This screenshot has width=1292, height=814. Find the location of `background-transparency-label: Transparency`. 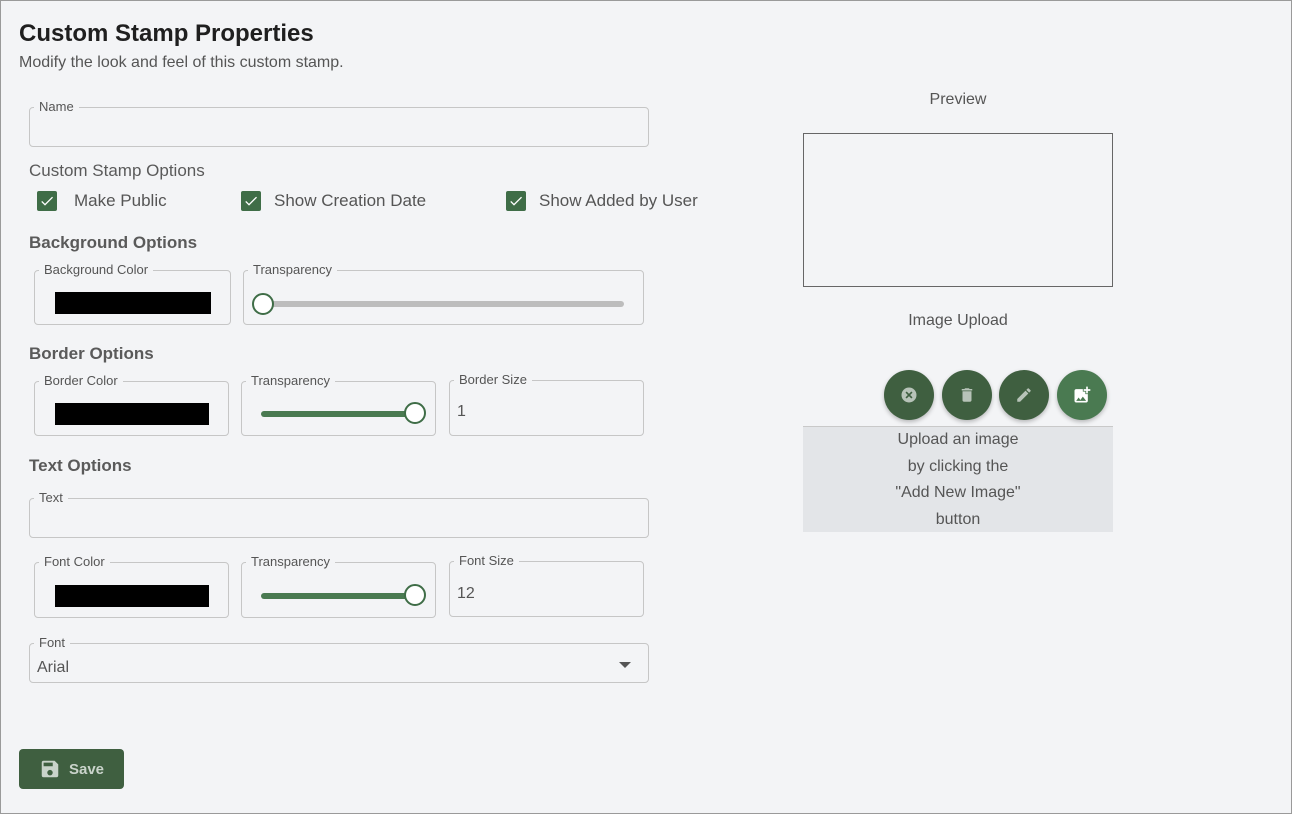

background-transparency-label: Transparency is located at coordinates (292, 269).